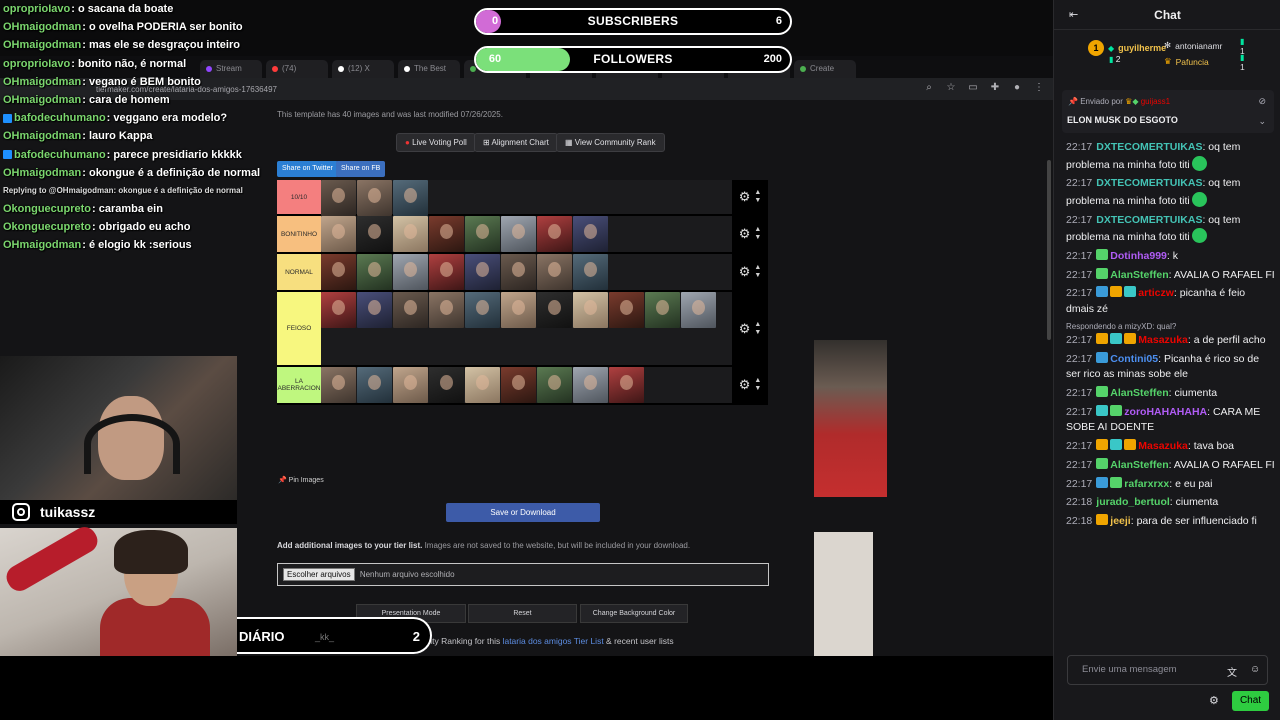 The height and width of the screenshot is (720, 1280). Describe the element at coordinates (1204, 62) in the screenshot. I see `leaderboard-entry: ♛ Pafuncia ▮ 1` at that location.